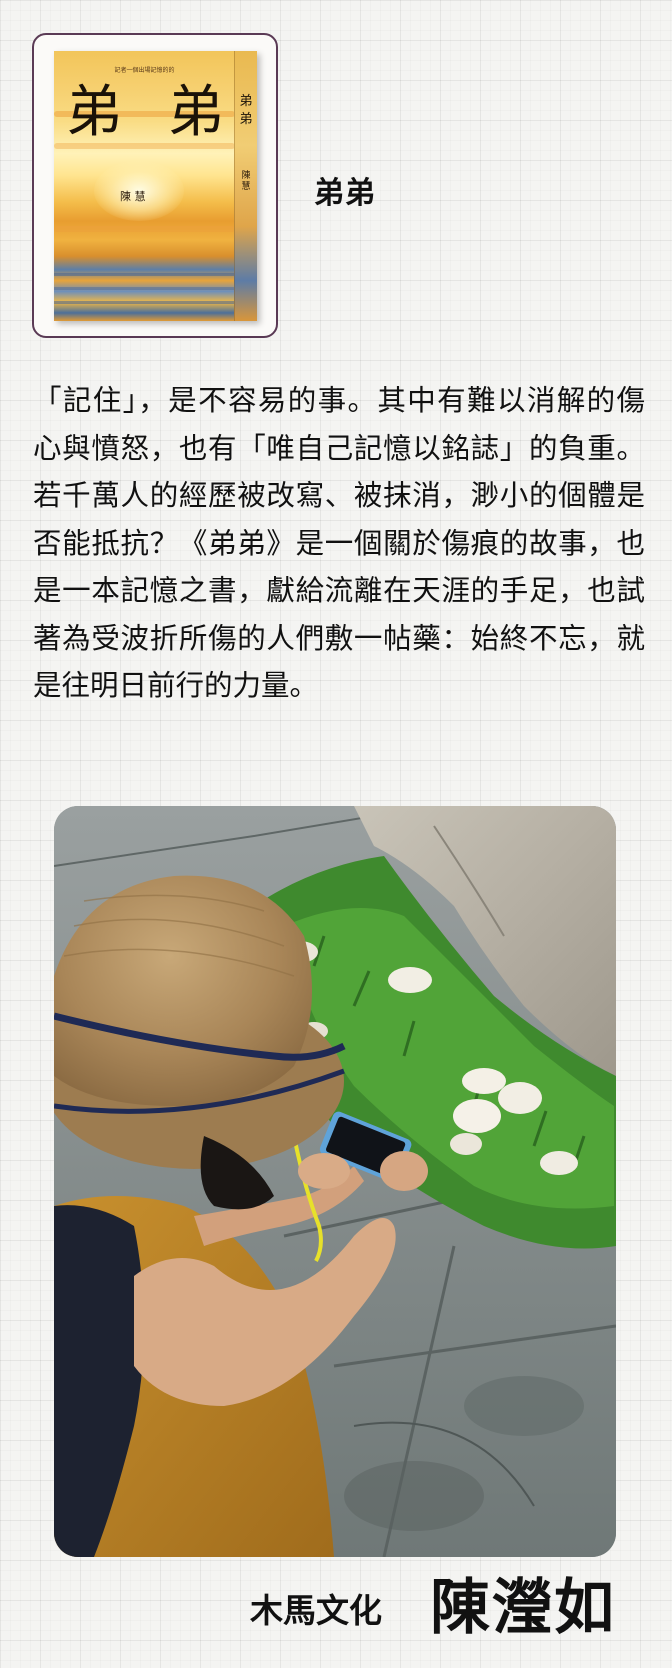 The width and height of the screenshot is (672, 1668). I want to click on book-cover-image: 記者一個出場記憶的的 弟 弟 陳 慧 弟弟 陳慧, so click(155, 186).